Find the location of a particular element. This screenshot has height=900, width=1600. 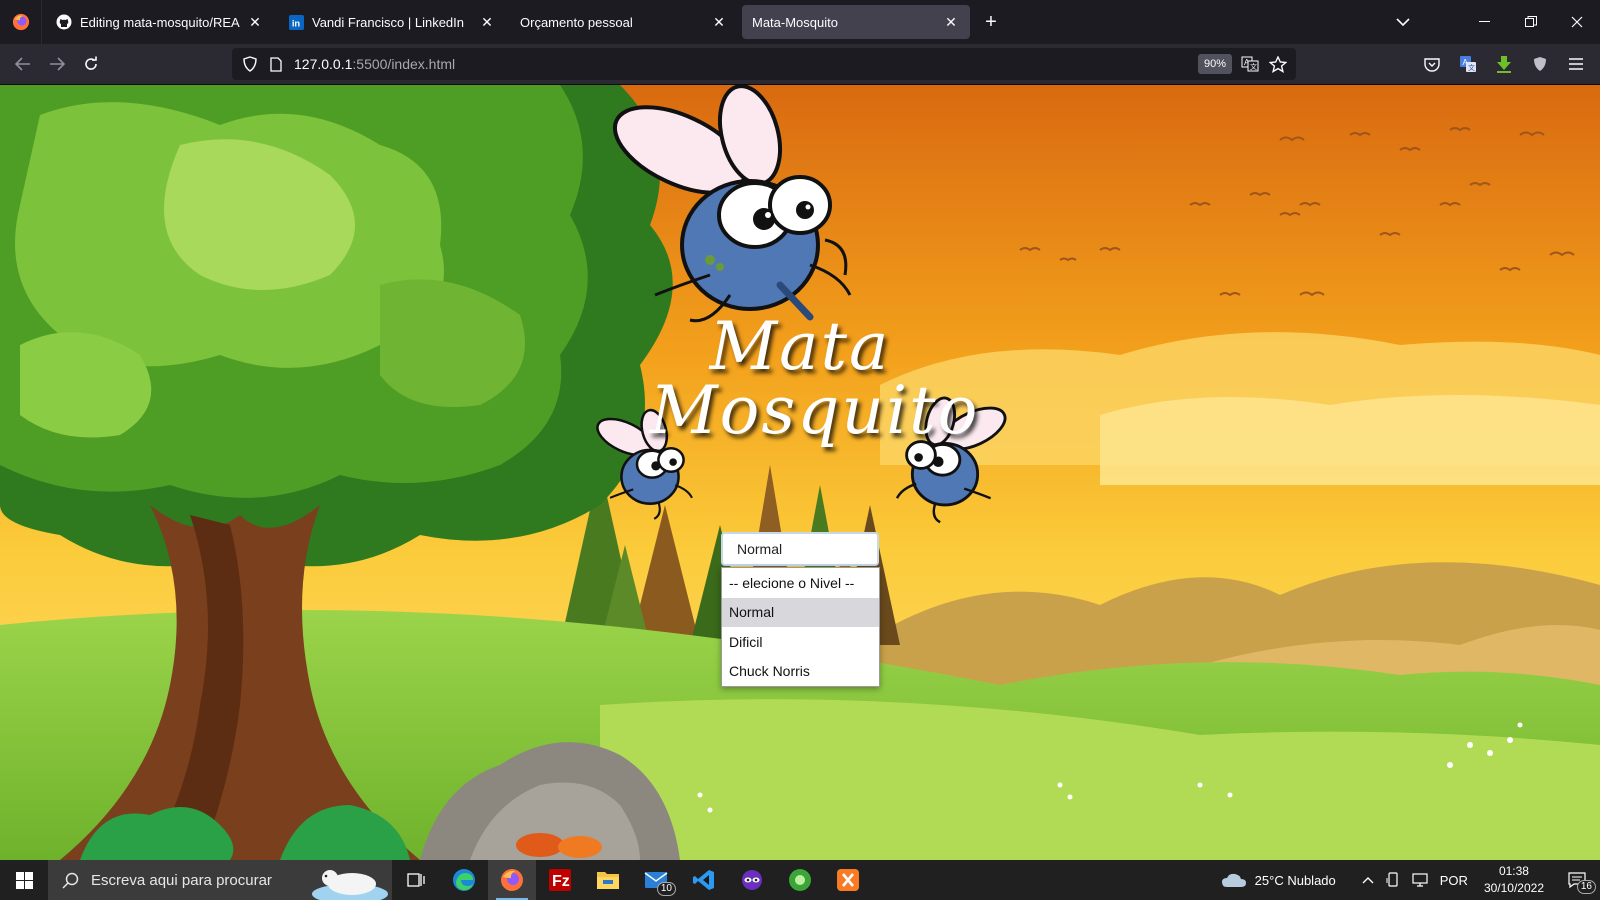

notification-center-icon: 16 is located at coordinates (1577, 880).